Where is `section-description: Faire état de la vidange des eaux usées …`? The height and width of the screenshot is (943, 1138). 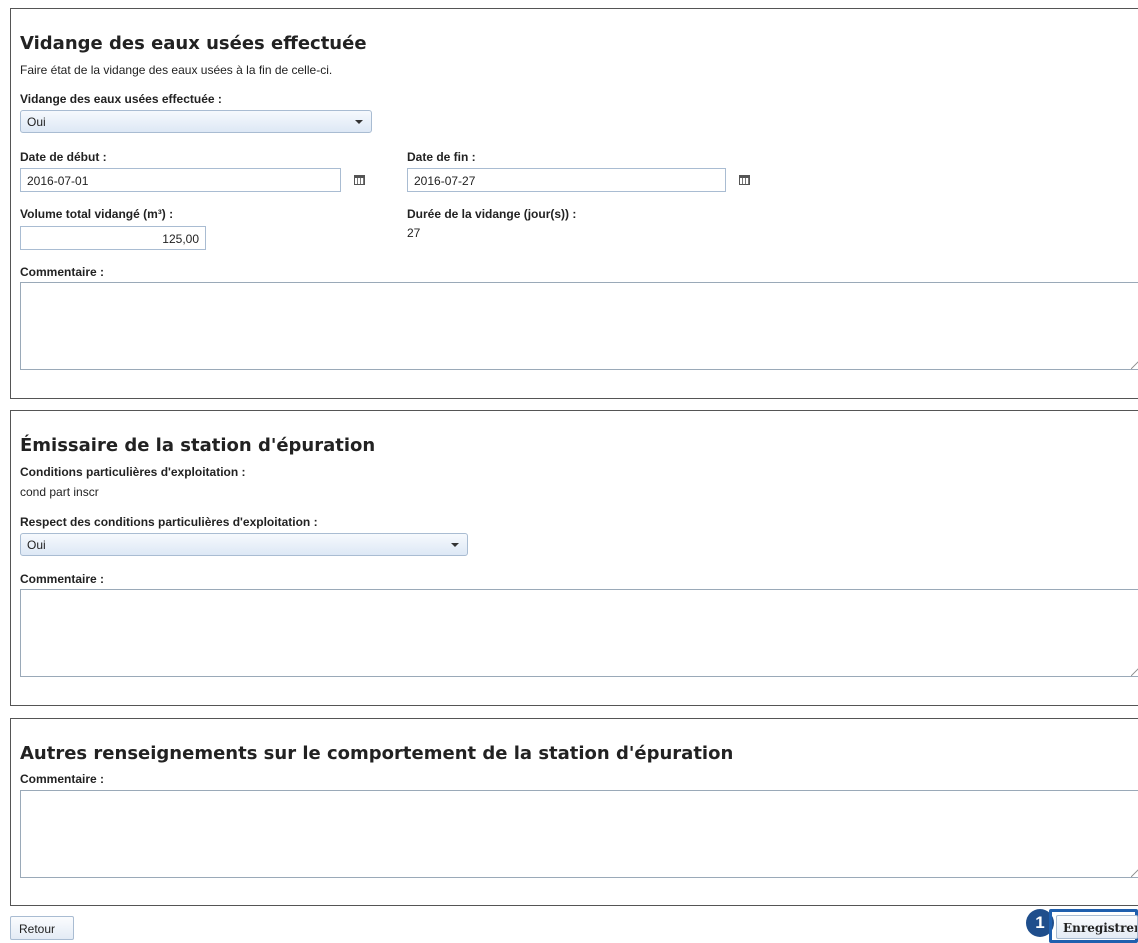
section-description: Faire état de la vidange des eaux usées … is located at coordinates (176, 70).